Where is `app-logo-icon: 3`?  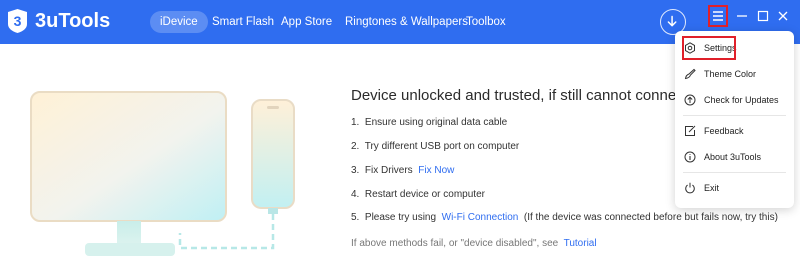
app-logo-icon: 3 is located at coordinates (17, 21).